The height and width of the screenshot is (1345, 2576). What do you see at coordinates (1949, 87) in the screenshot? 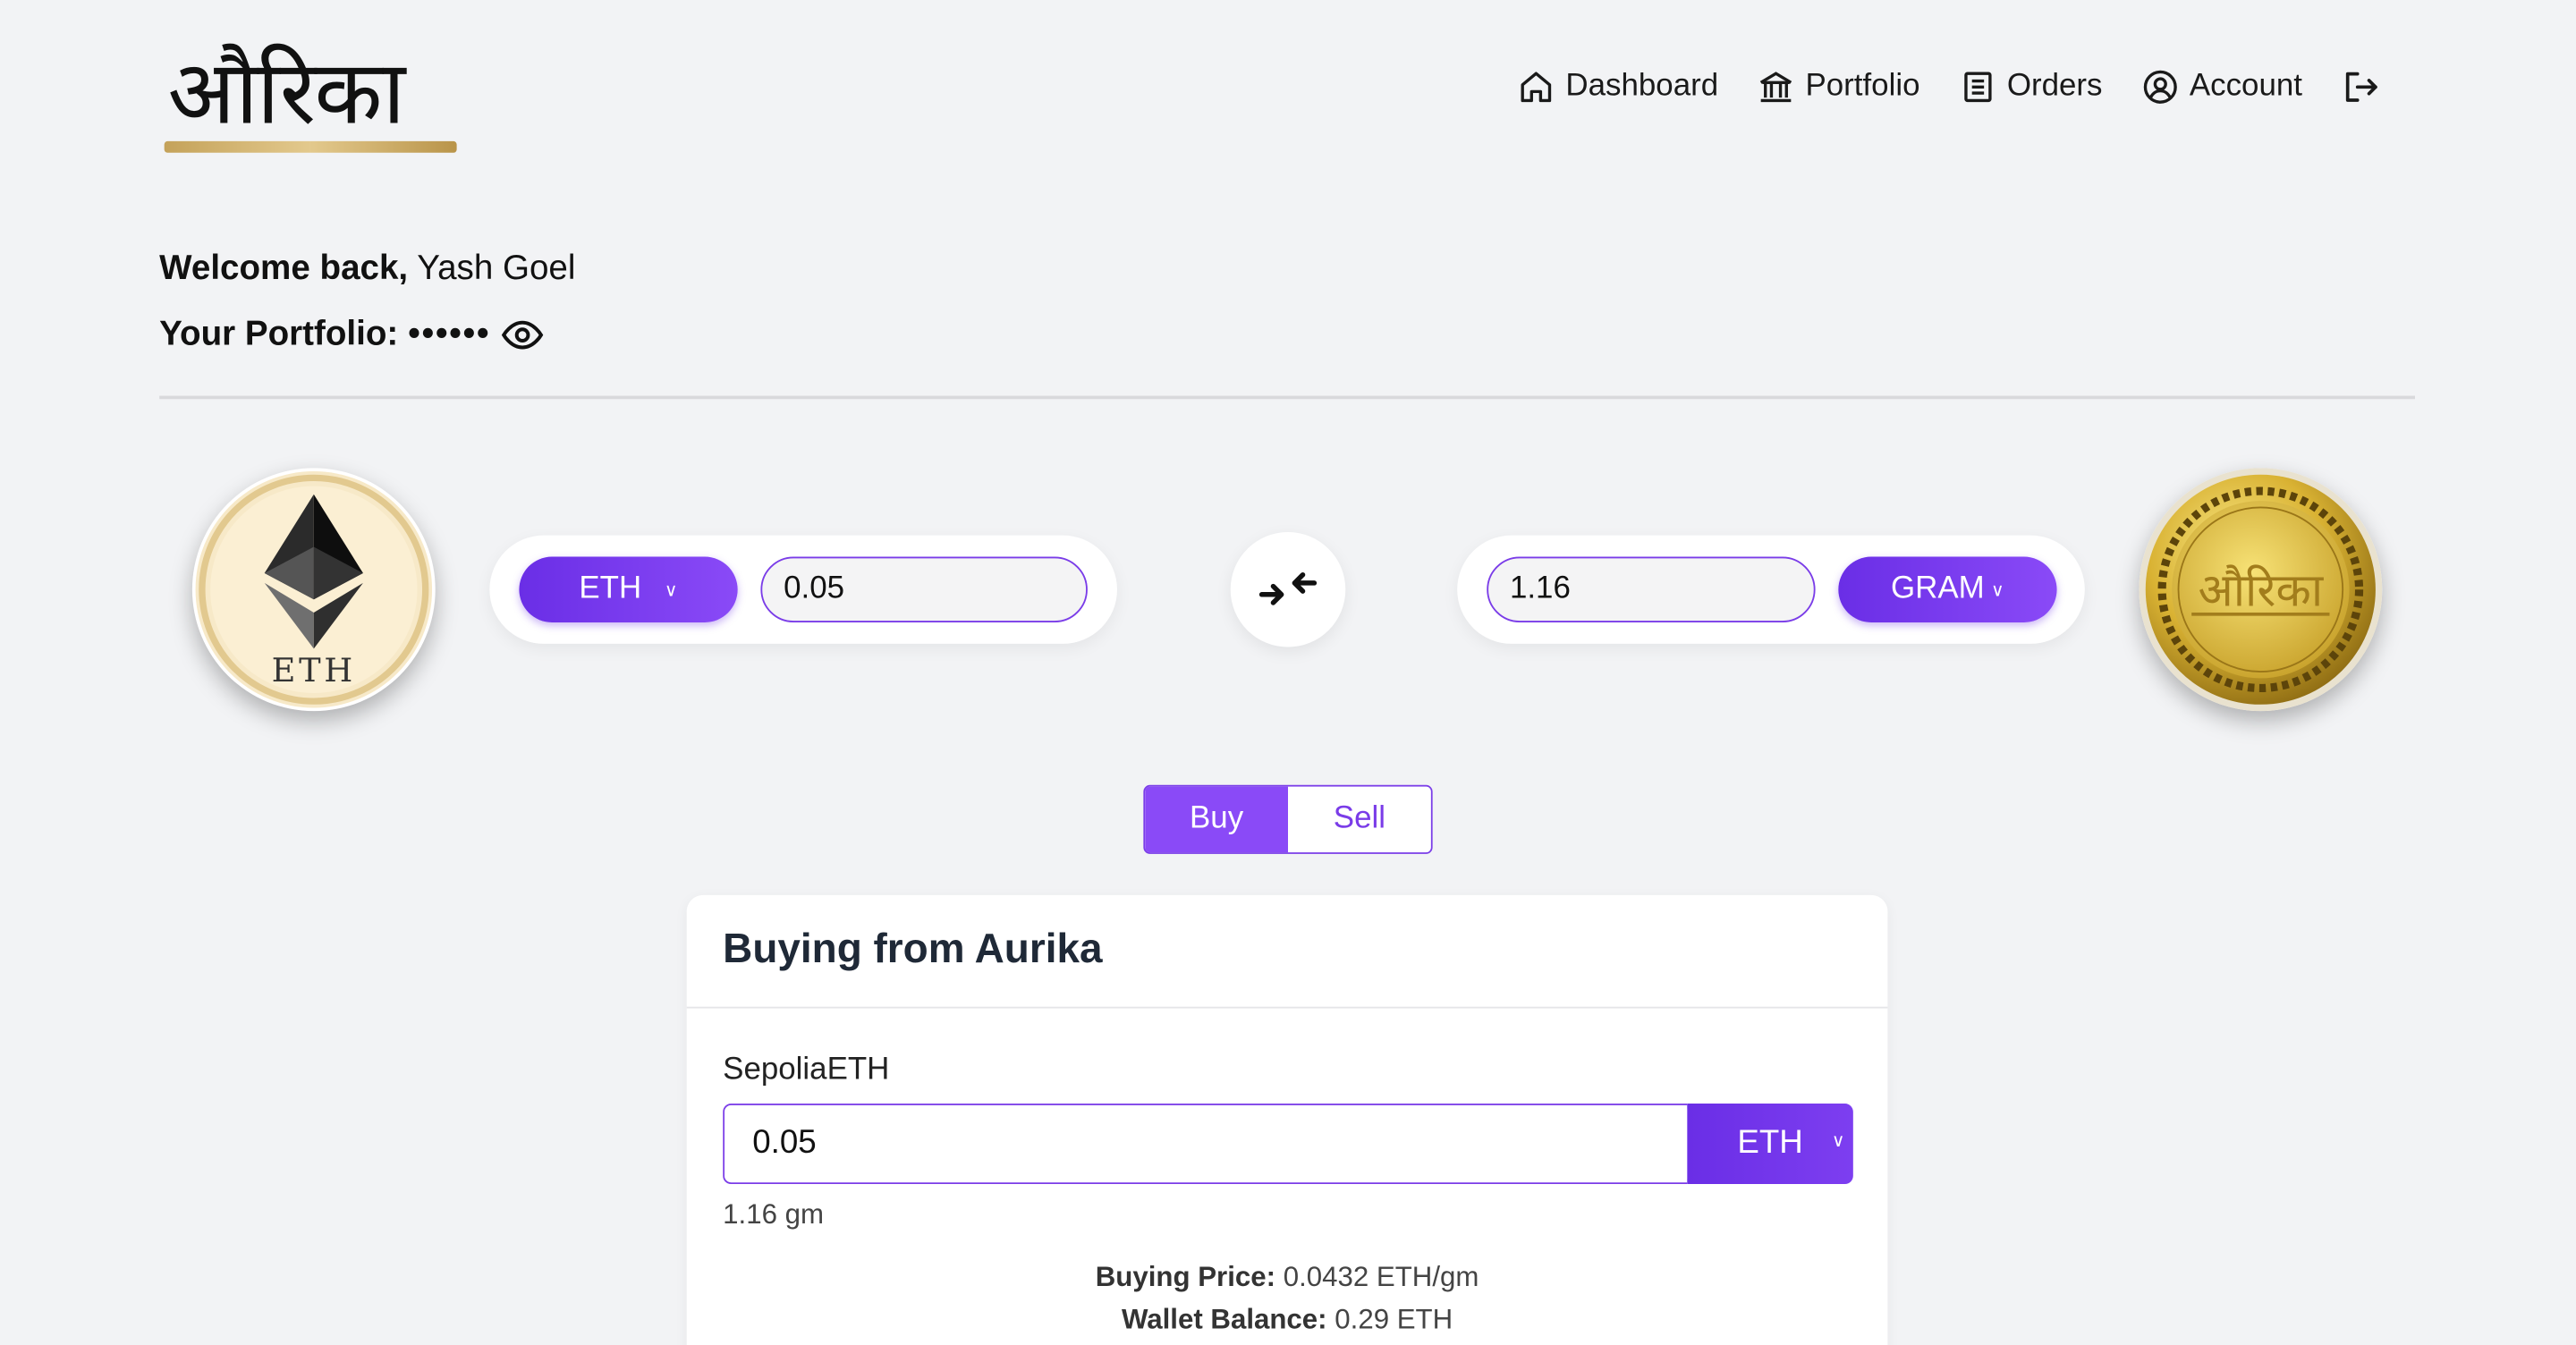
I see `top-nav: Dashboard Portfolio Orders Account` at bounding box center [1949, 87].